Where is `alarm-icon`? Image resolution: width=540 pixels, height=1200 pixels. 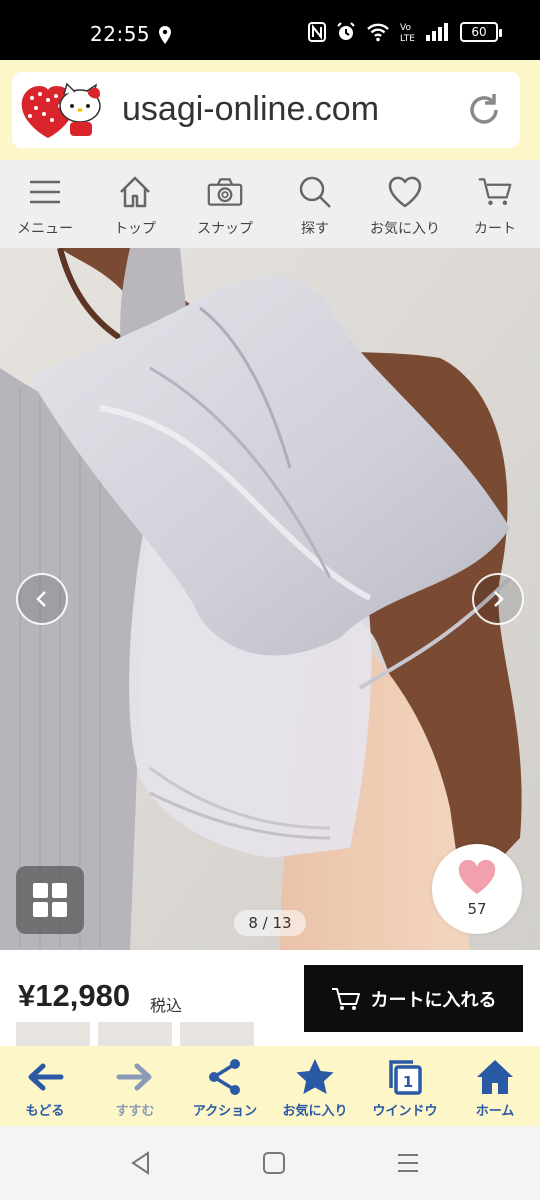 alarm-icon is located at coordinates (346, 31).